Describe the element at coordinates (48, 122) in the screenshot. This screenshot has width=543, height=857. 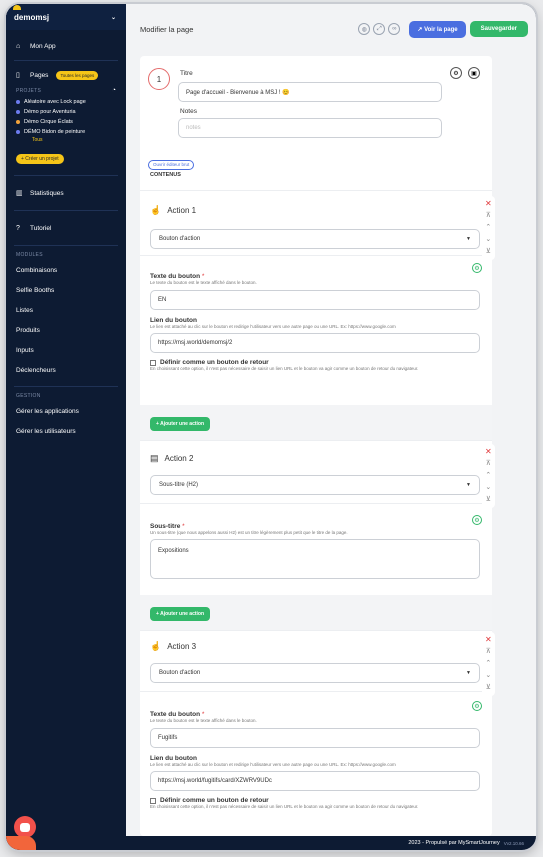
I see `project-name: Démo Cirque Éclats` at that location.